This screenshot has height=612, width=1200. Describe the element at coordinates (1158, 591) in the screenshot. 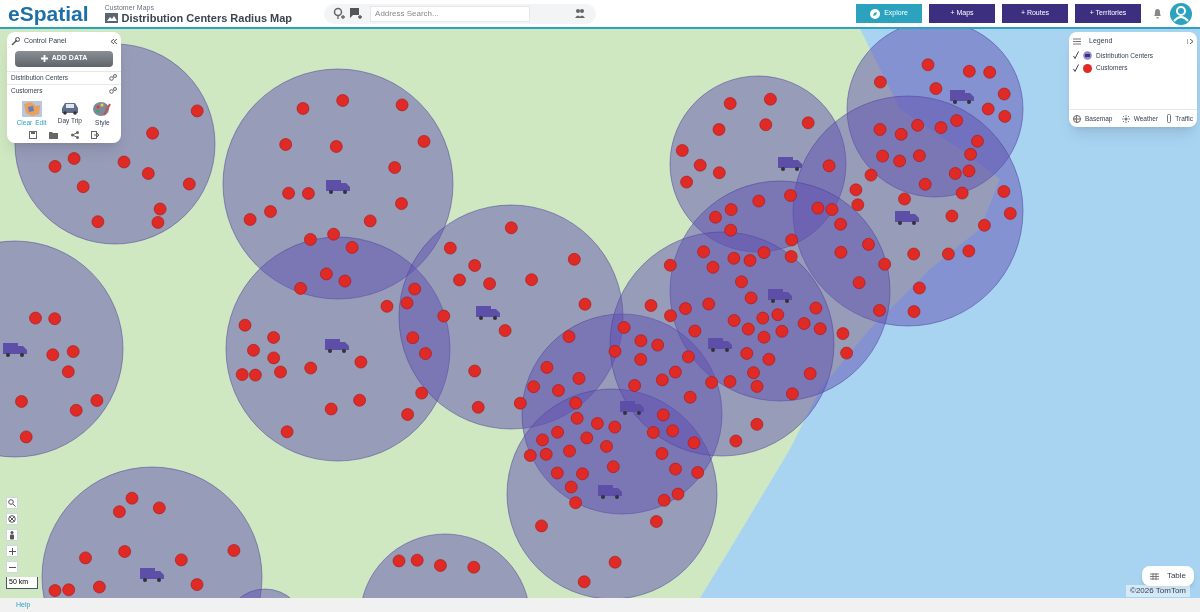

I see `map-copyright: ©2026 TomTom` at that location.